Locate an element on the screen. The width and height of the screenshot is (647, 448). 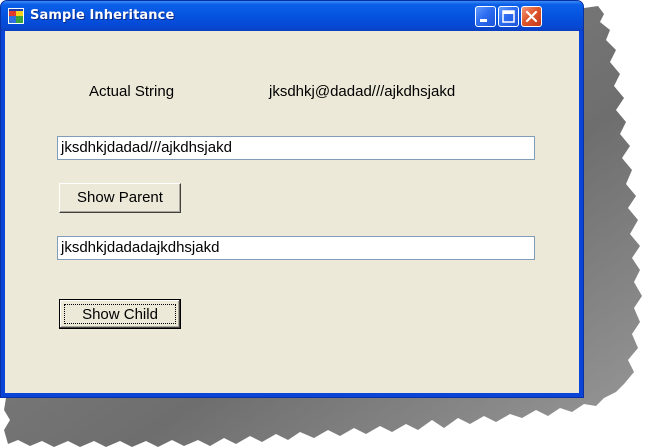
parent-output-field: jksdhkjdadad///ajkdhsjakd is located at coordinates (296, 148).